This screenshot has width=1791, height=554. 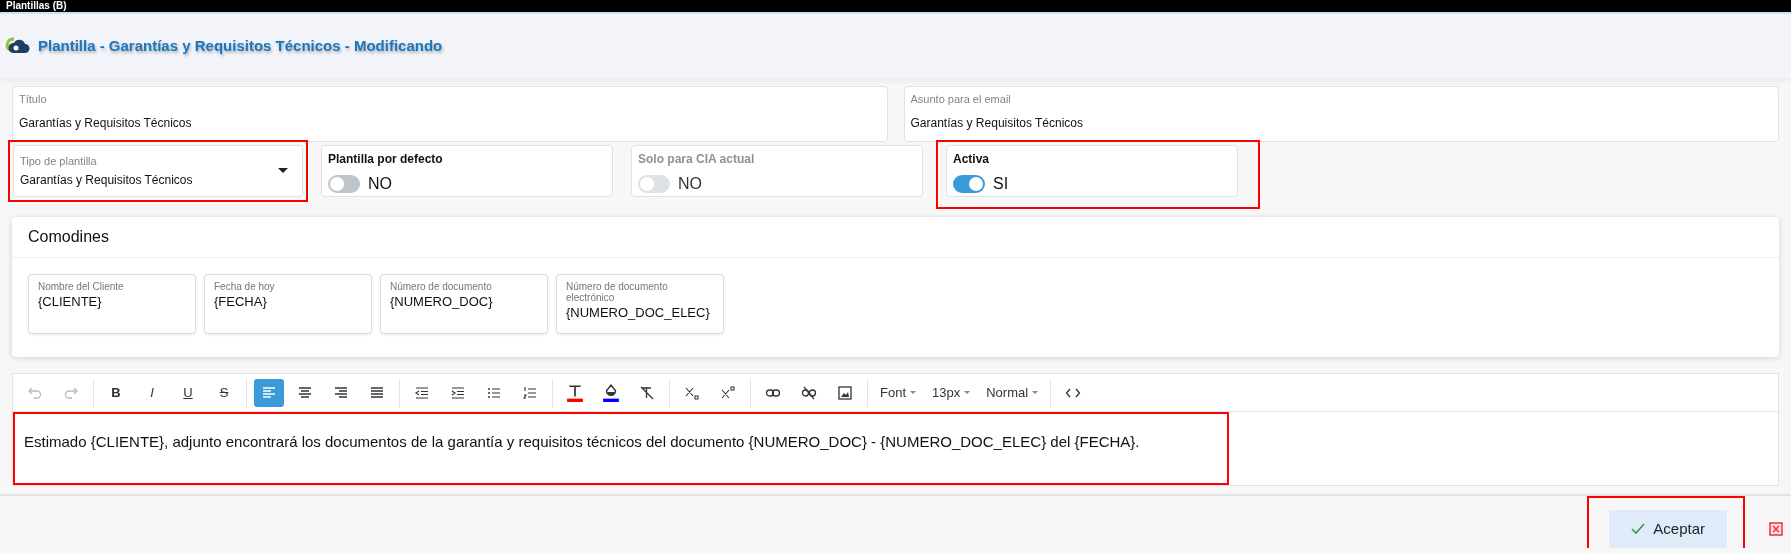 I want to click on switch-state: SI, so click(x=1001, y=184).